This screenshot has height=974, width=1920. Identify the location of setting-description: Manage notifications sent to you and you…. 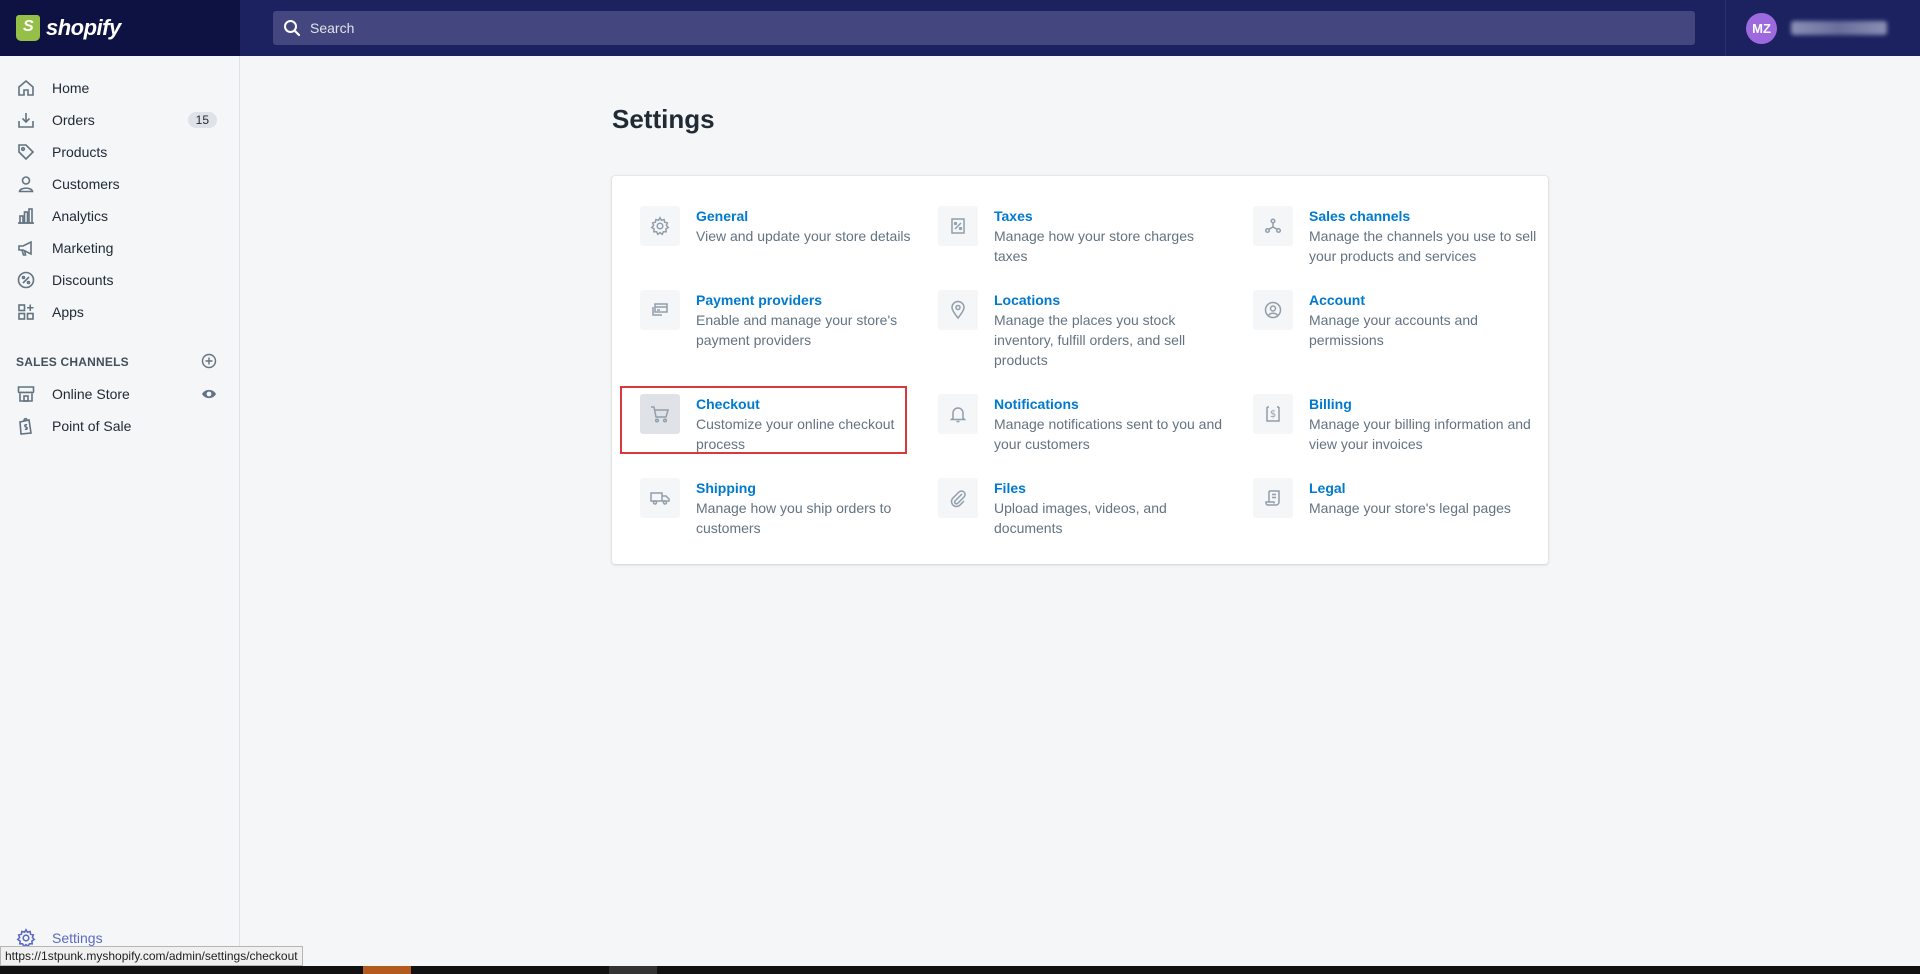
(1108, 434).